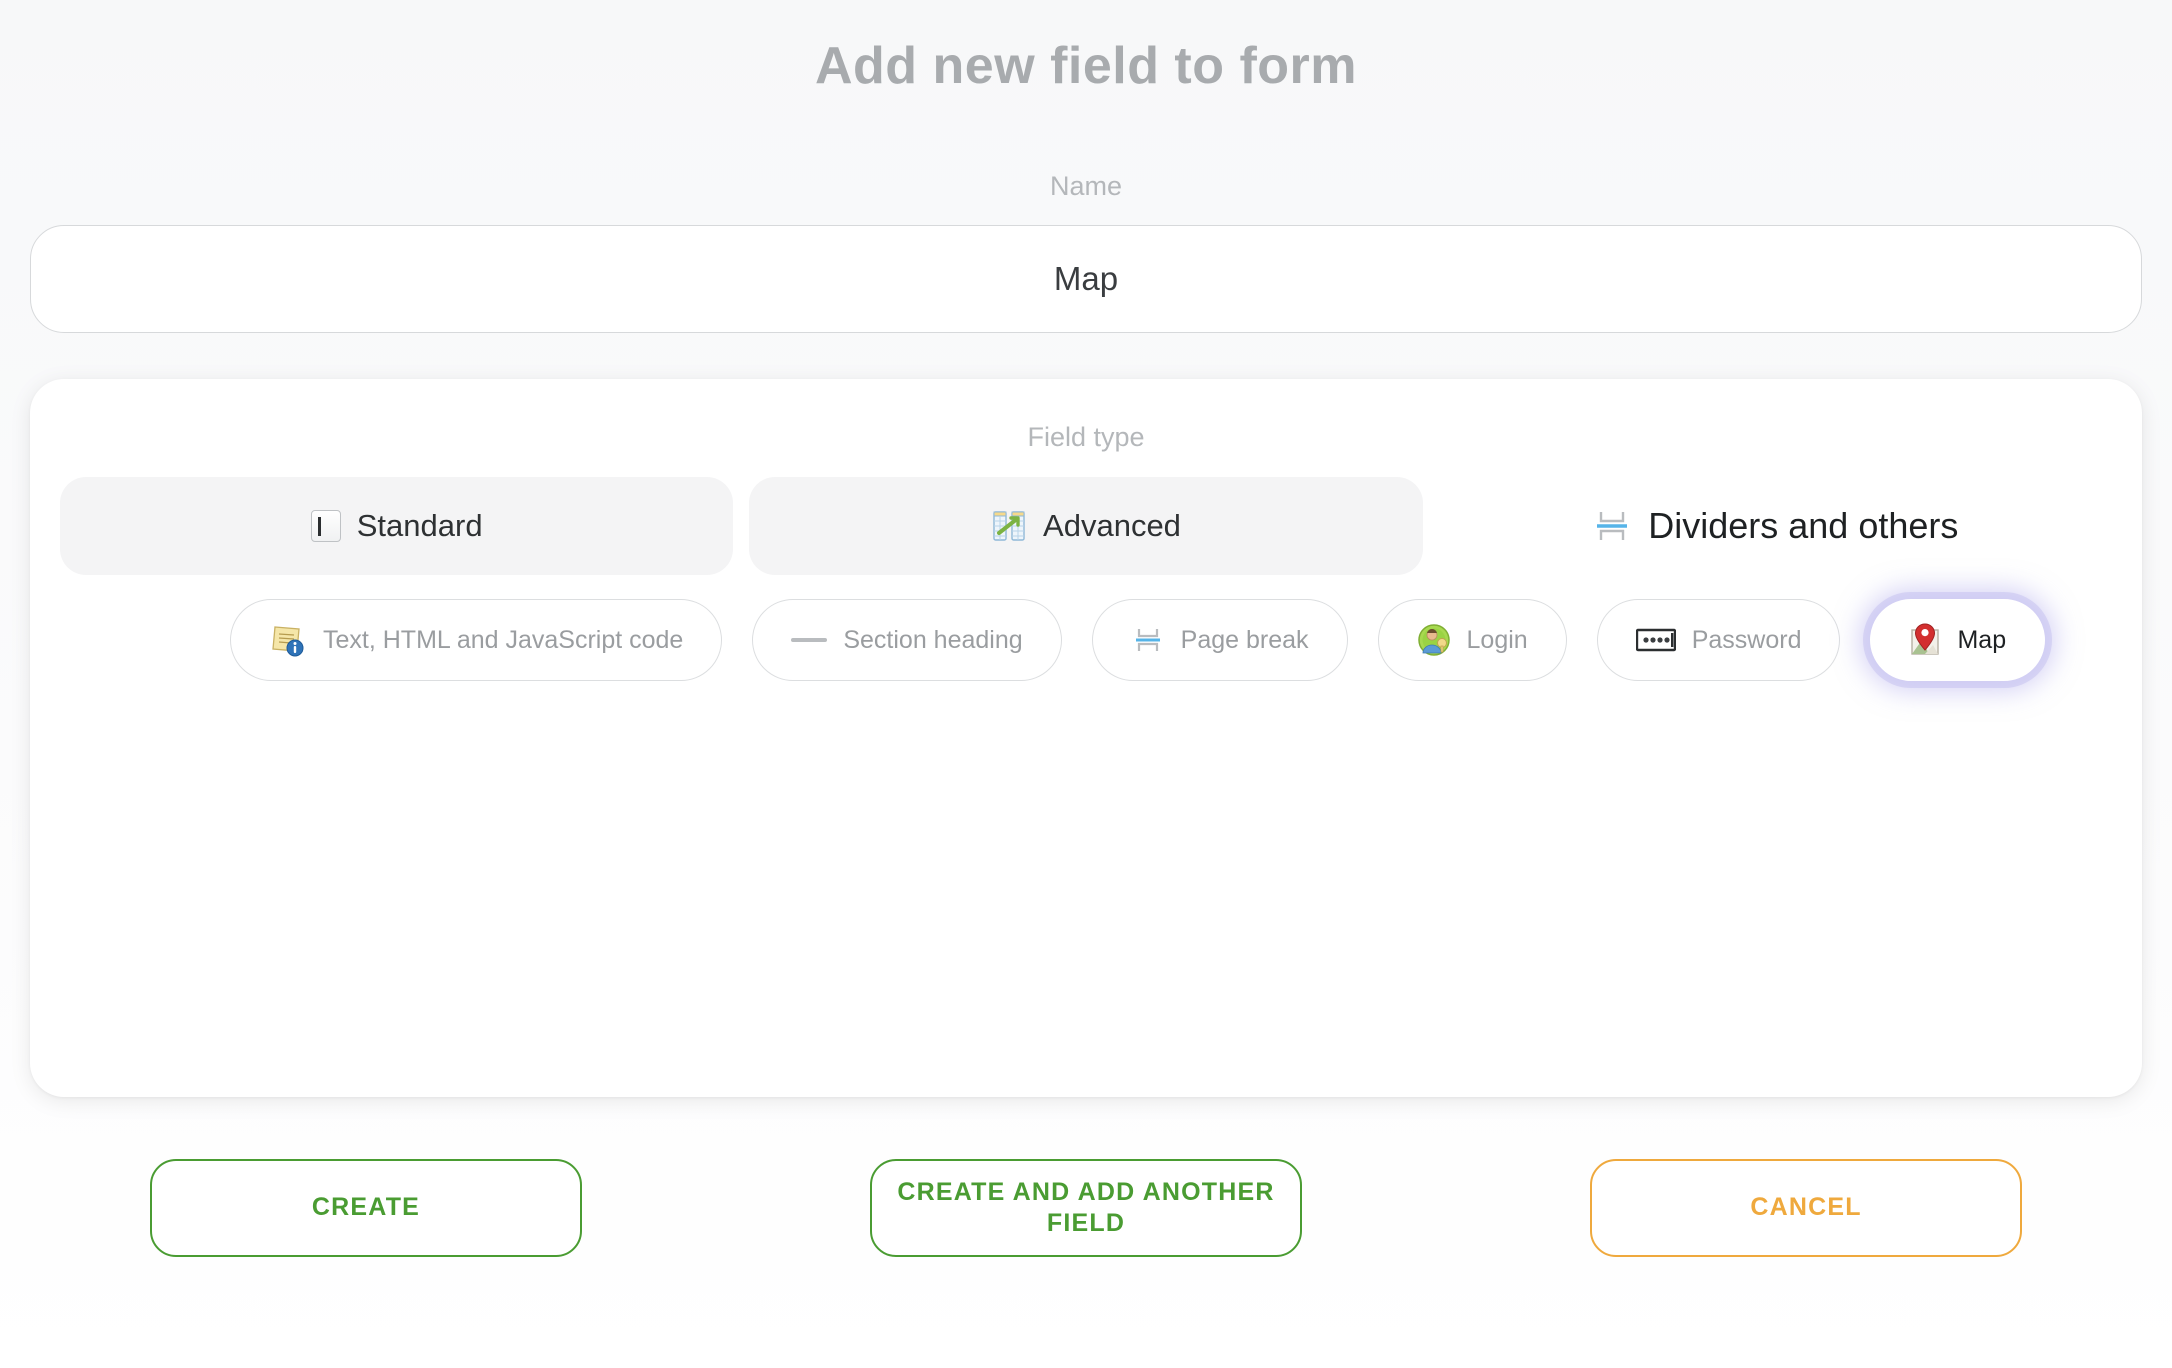  Describe the element at coordinates (1655, 640) in the screenshot. I see `password-dots-icon` at that location.